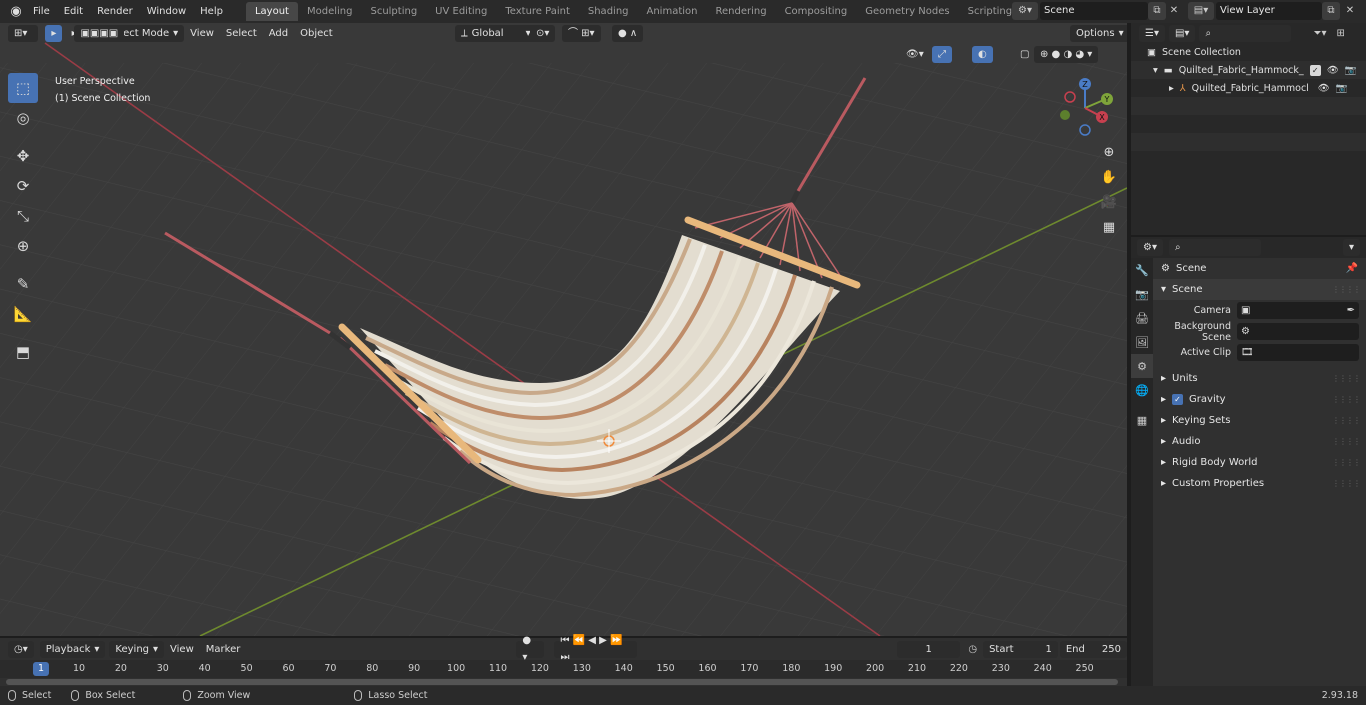  I want to click on disclosure-triangle-icon: ▾, so click(1155, 70).